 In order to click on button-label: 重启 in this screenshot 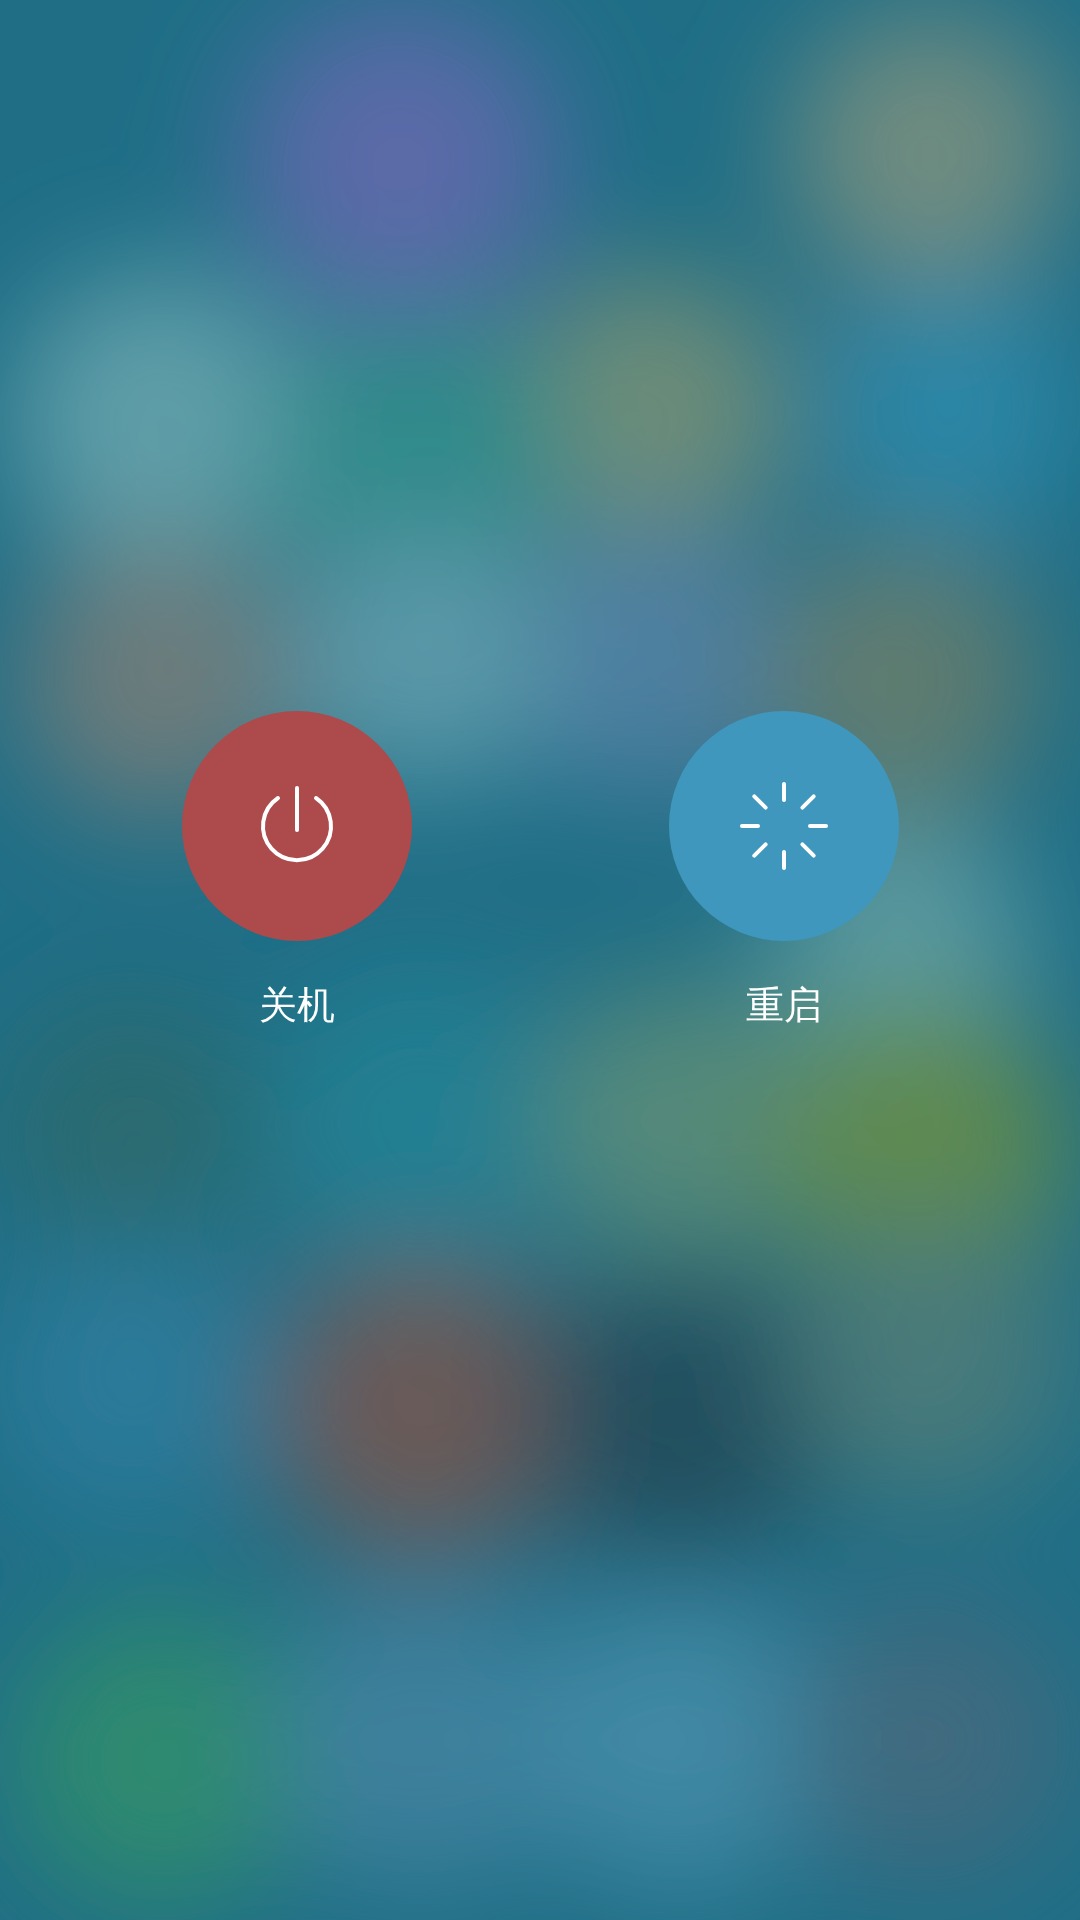, I will do `click(784, 1005)`.